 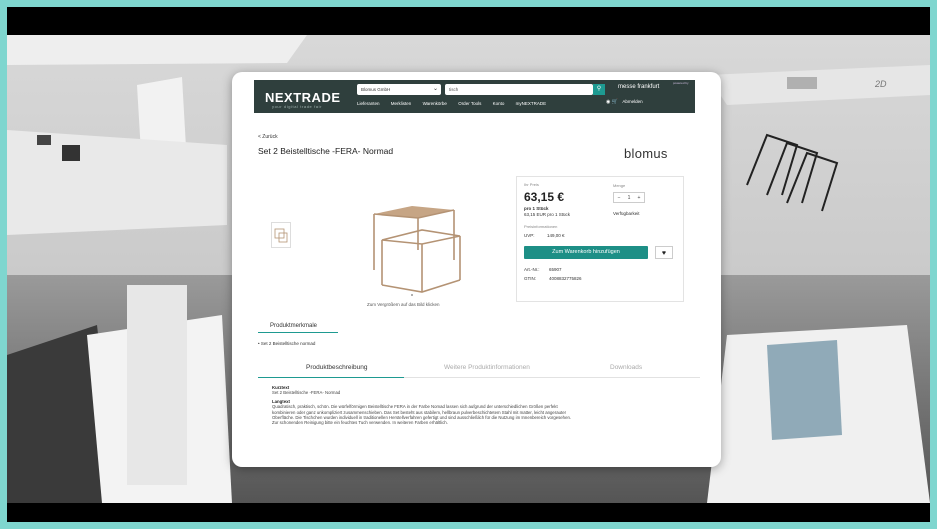 I want to click on product-title: Set 2 Beistelltische -FERA- Normad, so click(x=326, y=151).